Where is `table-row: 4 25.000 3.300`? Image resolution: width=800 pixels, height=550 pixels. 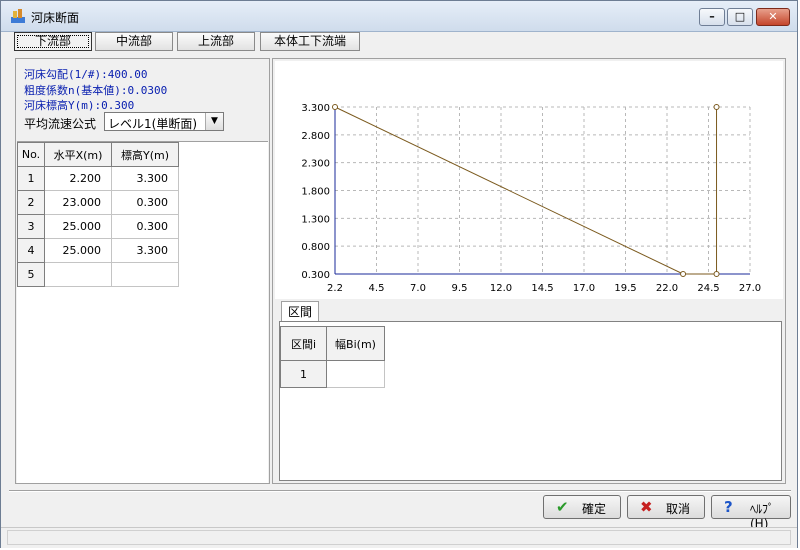
table-row: 4 25.000 3.300 is located at coordinates (98, 250).